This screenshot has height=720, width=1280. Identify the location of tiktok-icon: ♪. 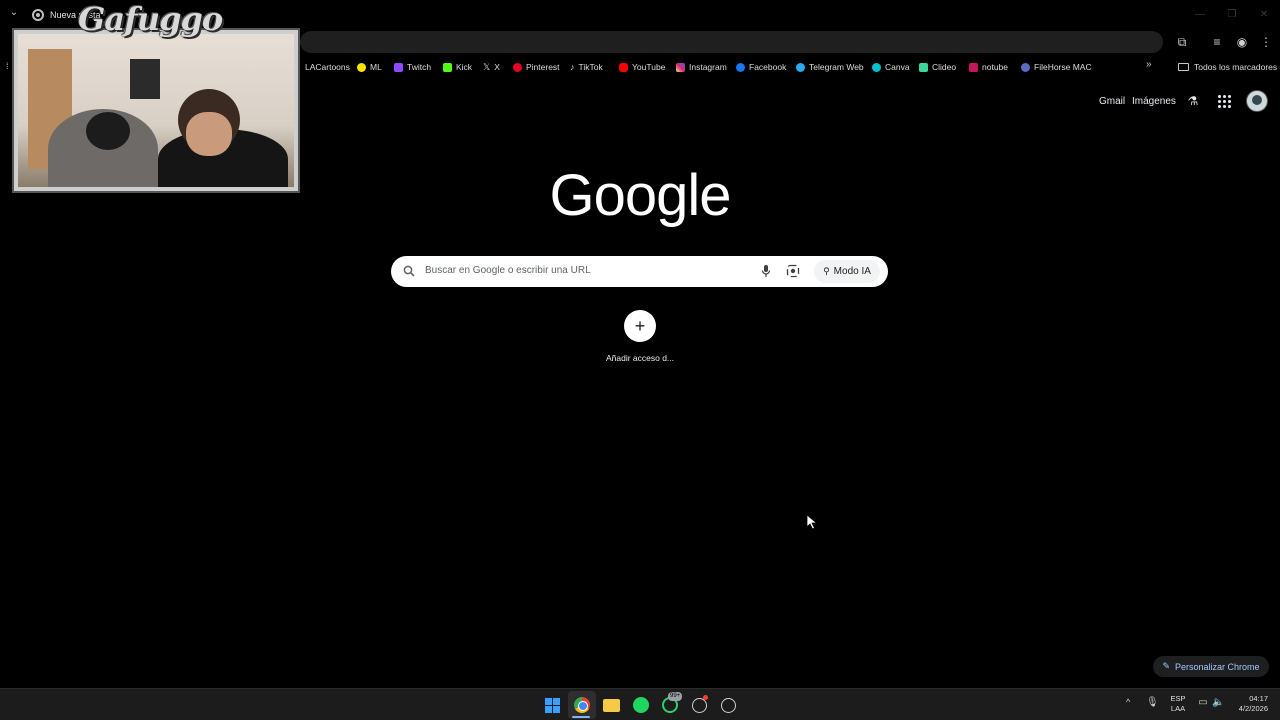
(572, 67).